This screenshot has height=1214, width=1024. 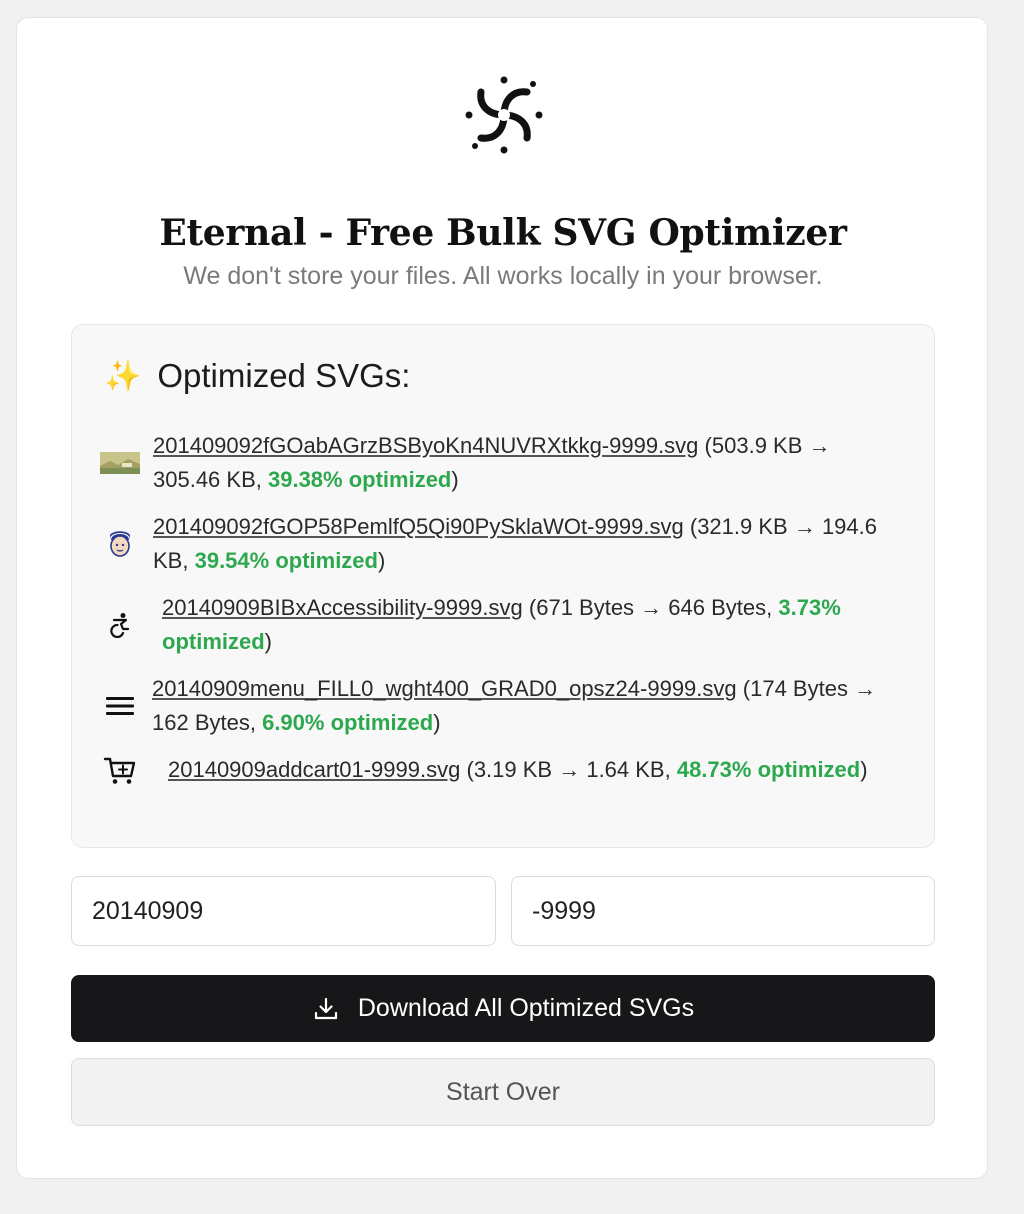 What do you see at coordinates (201, 722) in the screenshot?
I see `optimized-size: 162 Bytes` at bounding box center [201, 722].